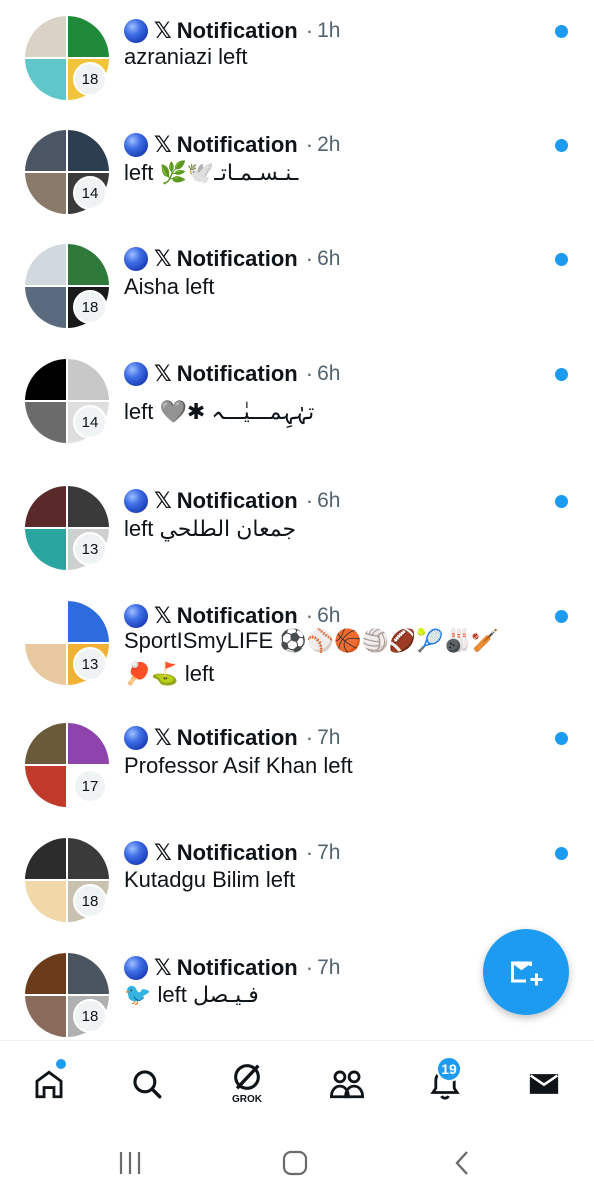 The height and width of the screenshot is (1200, 594). What do you see at coordinates (238, 765) in the screenshot?
I see `notification-message: Professor Asif Khan left` at bounding box center [238, 765].